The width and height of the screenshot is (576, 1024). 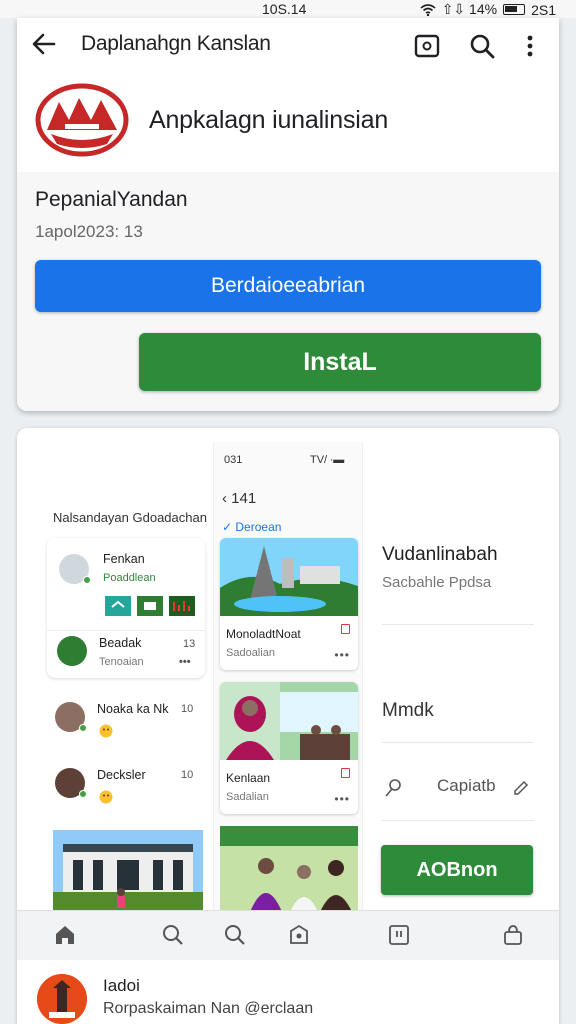 What do you see at coordinates (62, 999) in the screenshot?
I see `footer-logo` at bounding box center [62, 999].